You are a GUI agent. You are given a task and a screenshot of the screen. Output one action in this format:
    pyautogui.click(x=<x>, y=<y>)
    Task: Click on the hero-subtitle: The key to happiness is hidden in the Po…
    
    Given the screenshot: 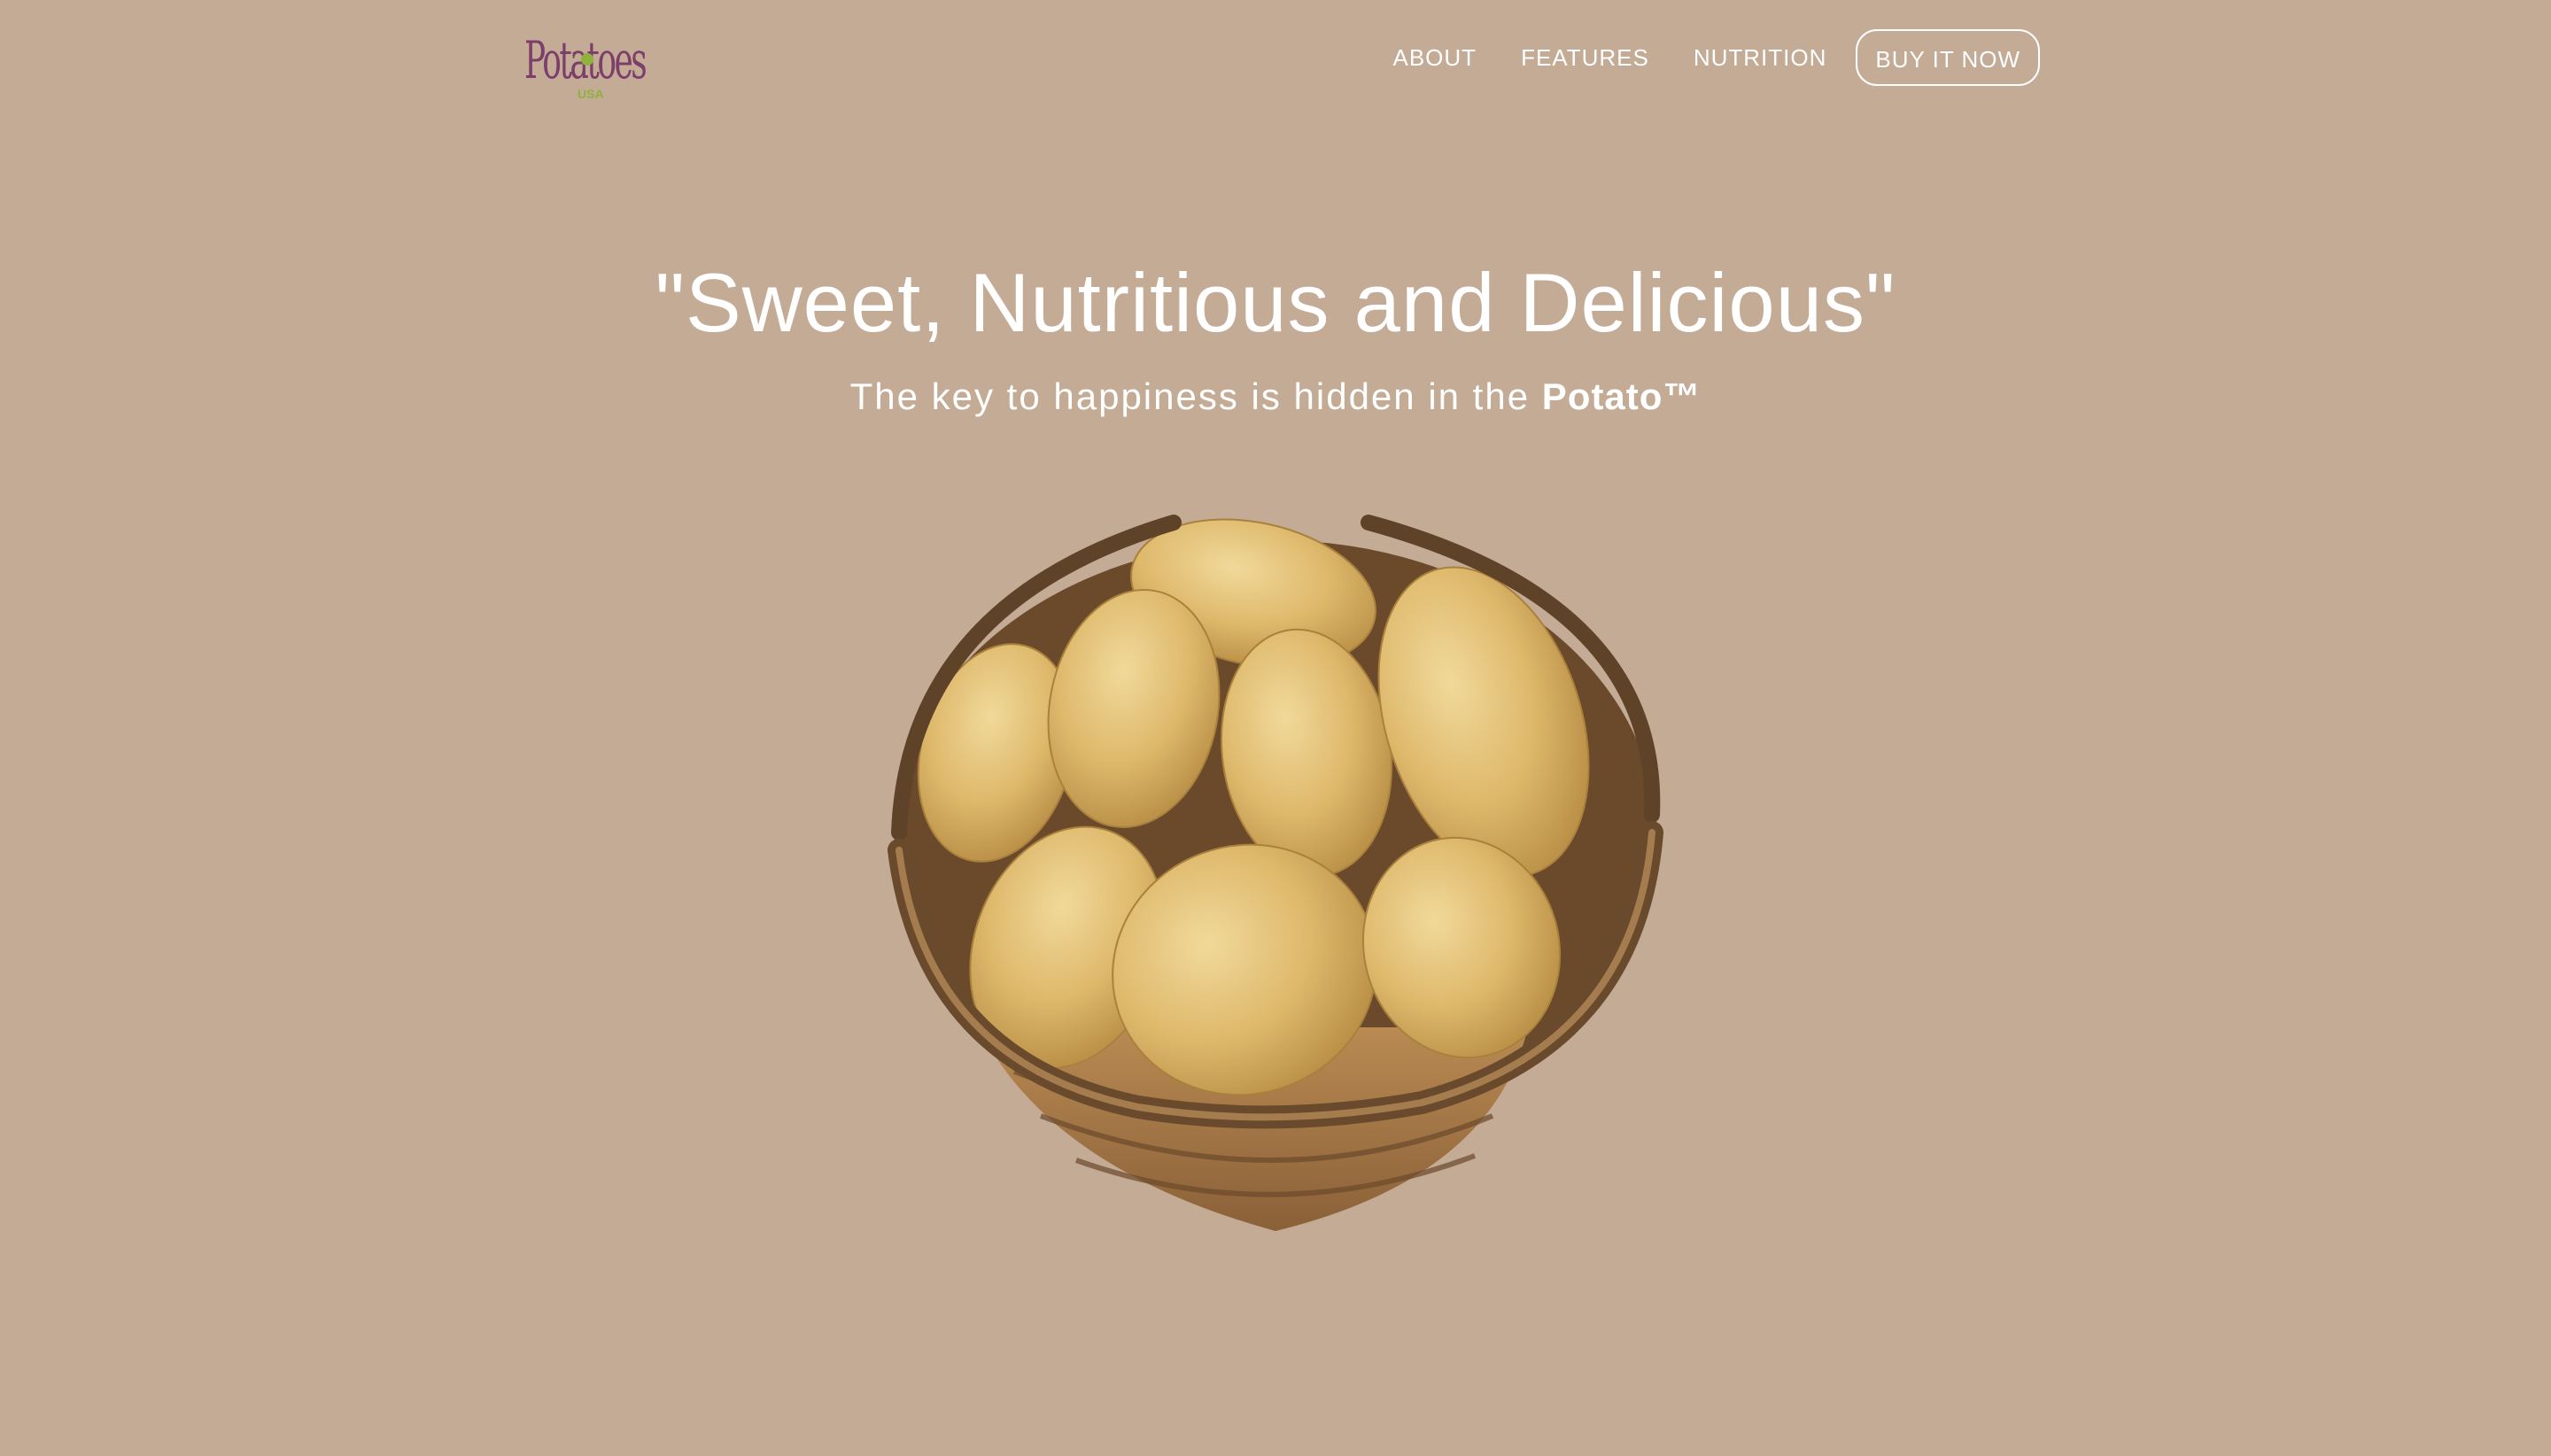 What is the action you would take?
    pyautogui.click(x=1275, y=396)
    